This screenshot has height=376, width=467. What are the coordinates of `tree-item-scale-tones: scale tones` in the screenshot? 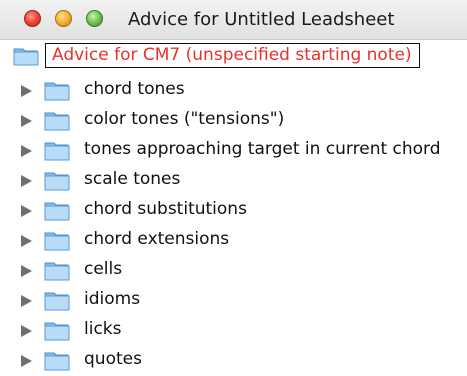 It's located at (233, 182).